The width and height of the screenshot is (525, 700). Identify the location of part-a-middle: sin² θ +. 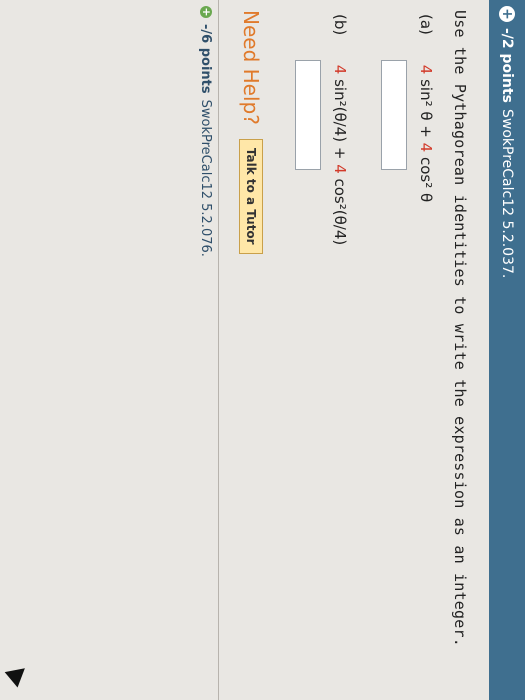
(426, 108).